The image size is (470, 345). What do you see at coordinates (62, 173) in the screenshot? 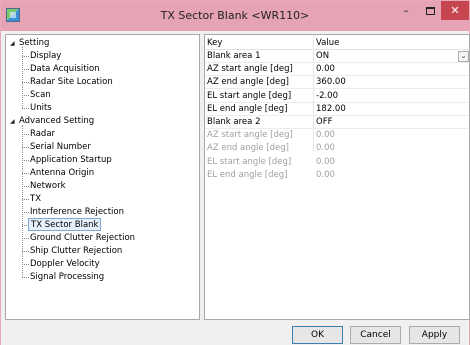
I see `tree-item-antenna-origin: Antenna Origin` at bounding box center [62, 173].